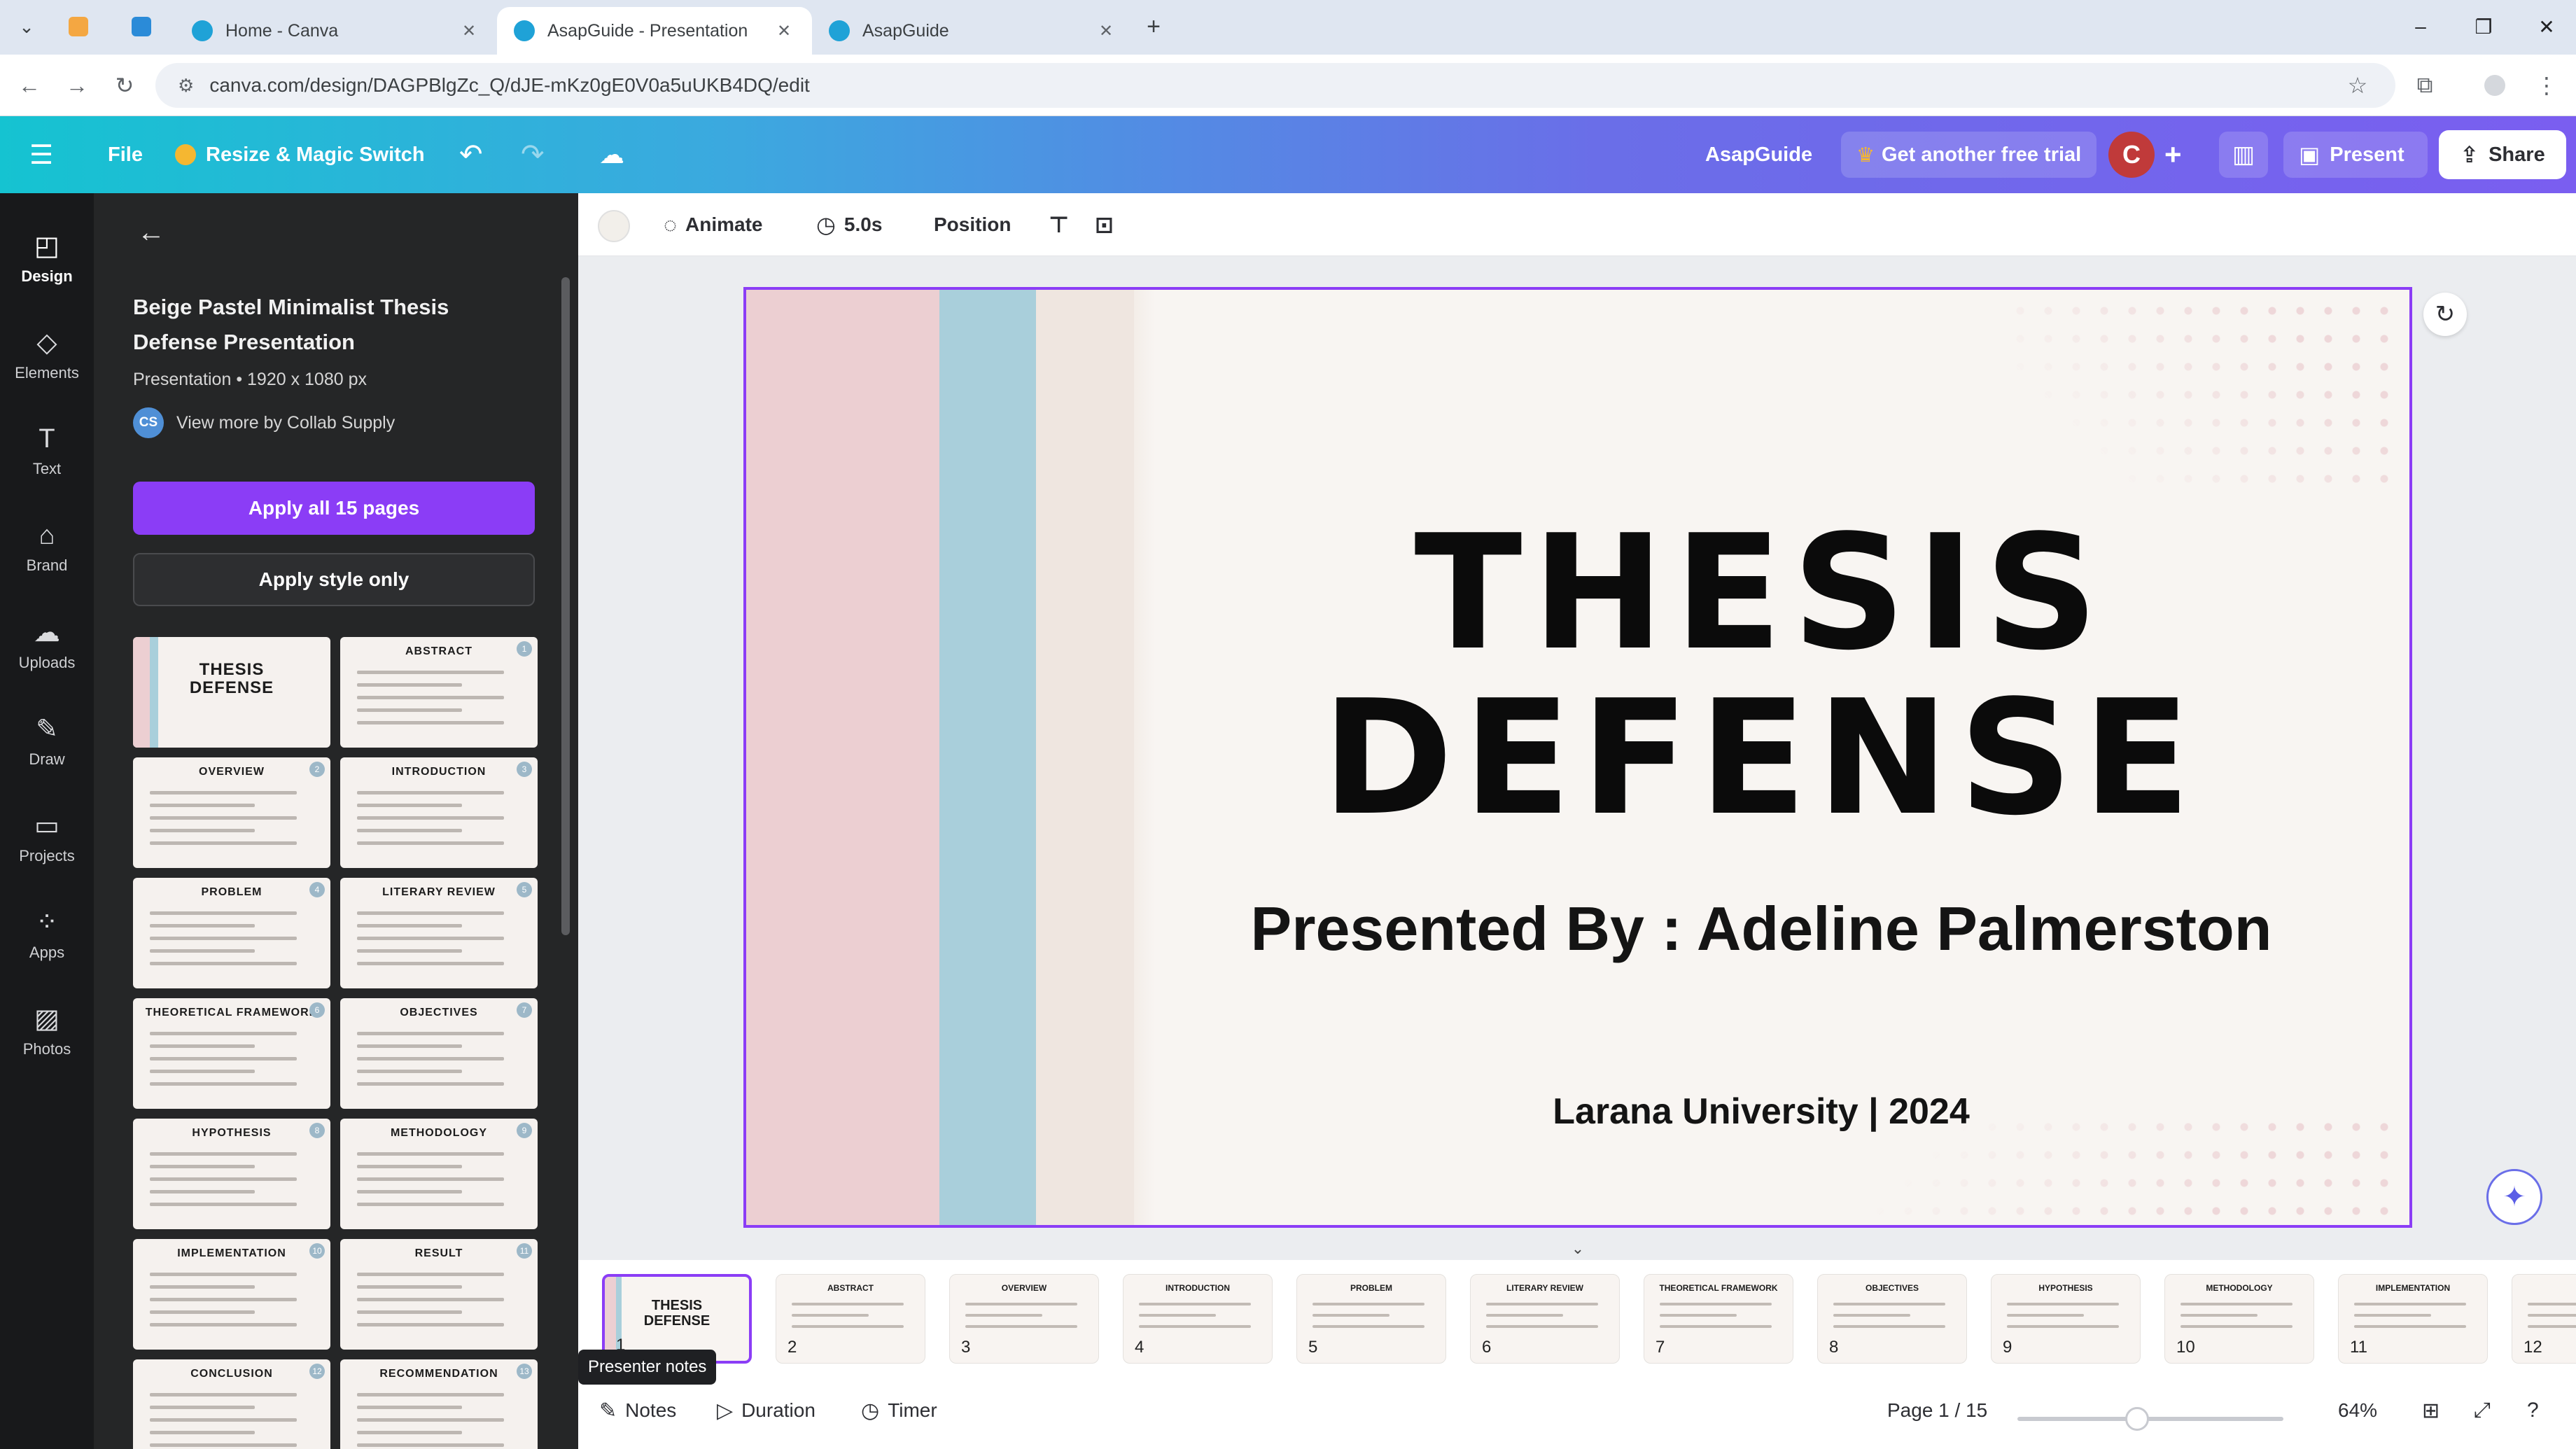 The width and height of the screenshot is (2576, 1449). I want to click on template-page-tile: OVERVIEW 2, so click(231, 812).